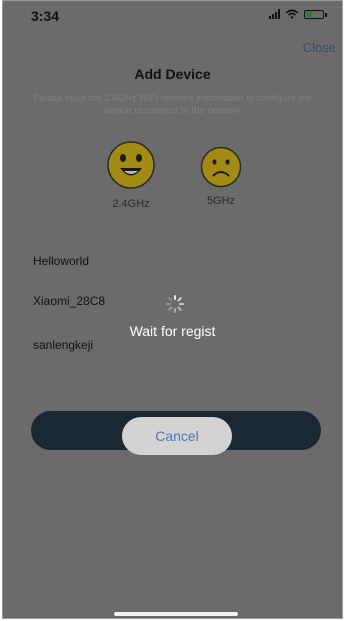  Describe the element at coordinates (45, 16) in the screenshot. I see `status-time: 3:34` at that location.